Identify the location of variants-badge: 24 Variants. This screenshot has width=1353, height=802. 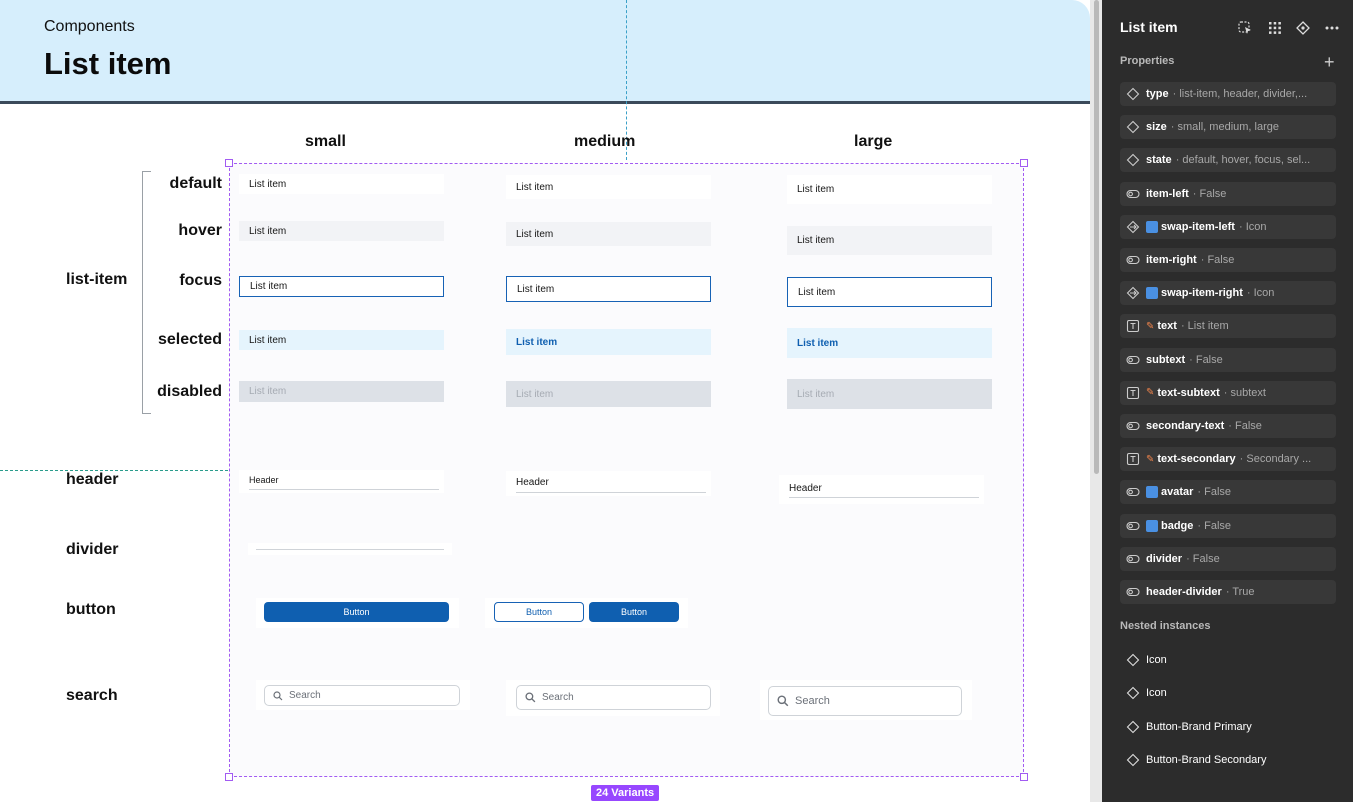
(625, 793).